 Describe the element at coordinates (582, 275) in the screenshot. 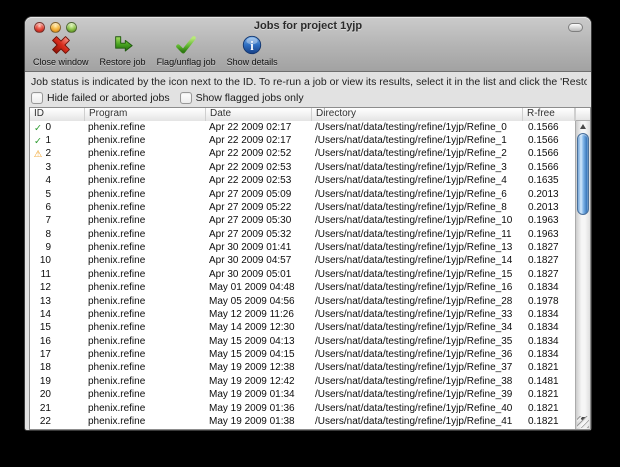

I see `vertical-scrollbar` at that location.